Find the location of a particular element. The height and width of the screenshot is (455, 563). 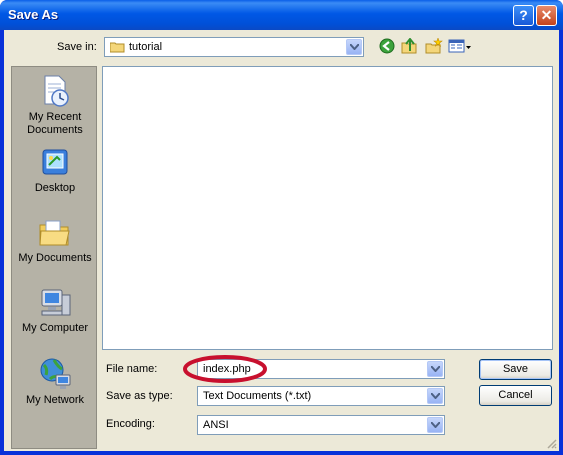

save-as-type-dropdown-arrow is located at coordinates (435, 396).